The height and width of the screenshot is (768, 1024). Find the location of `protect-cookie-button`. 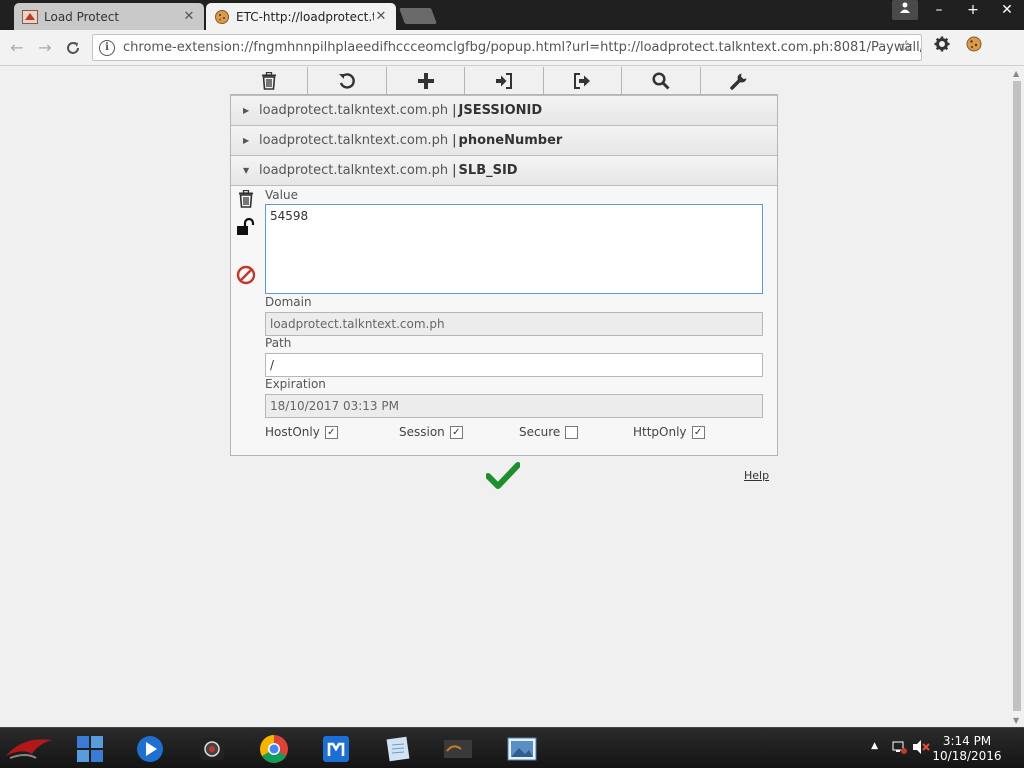

protect-cookie-button is located at coordinates (246, 227).